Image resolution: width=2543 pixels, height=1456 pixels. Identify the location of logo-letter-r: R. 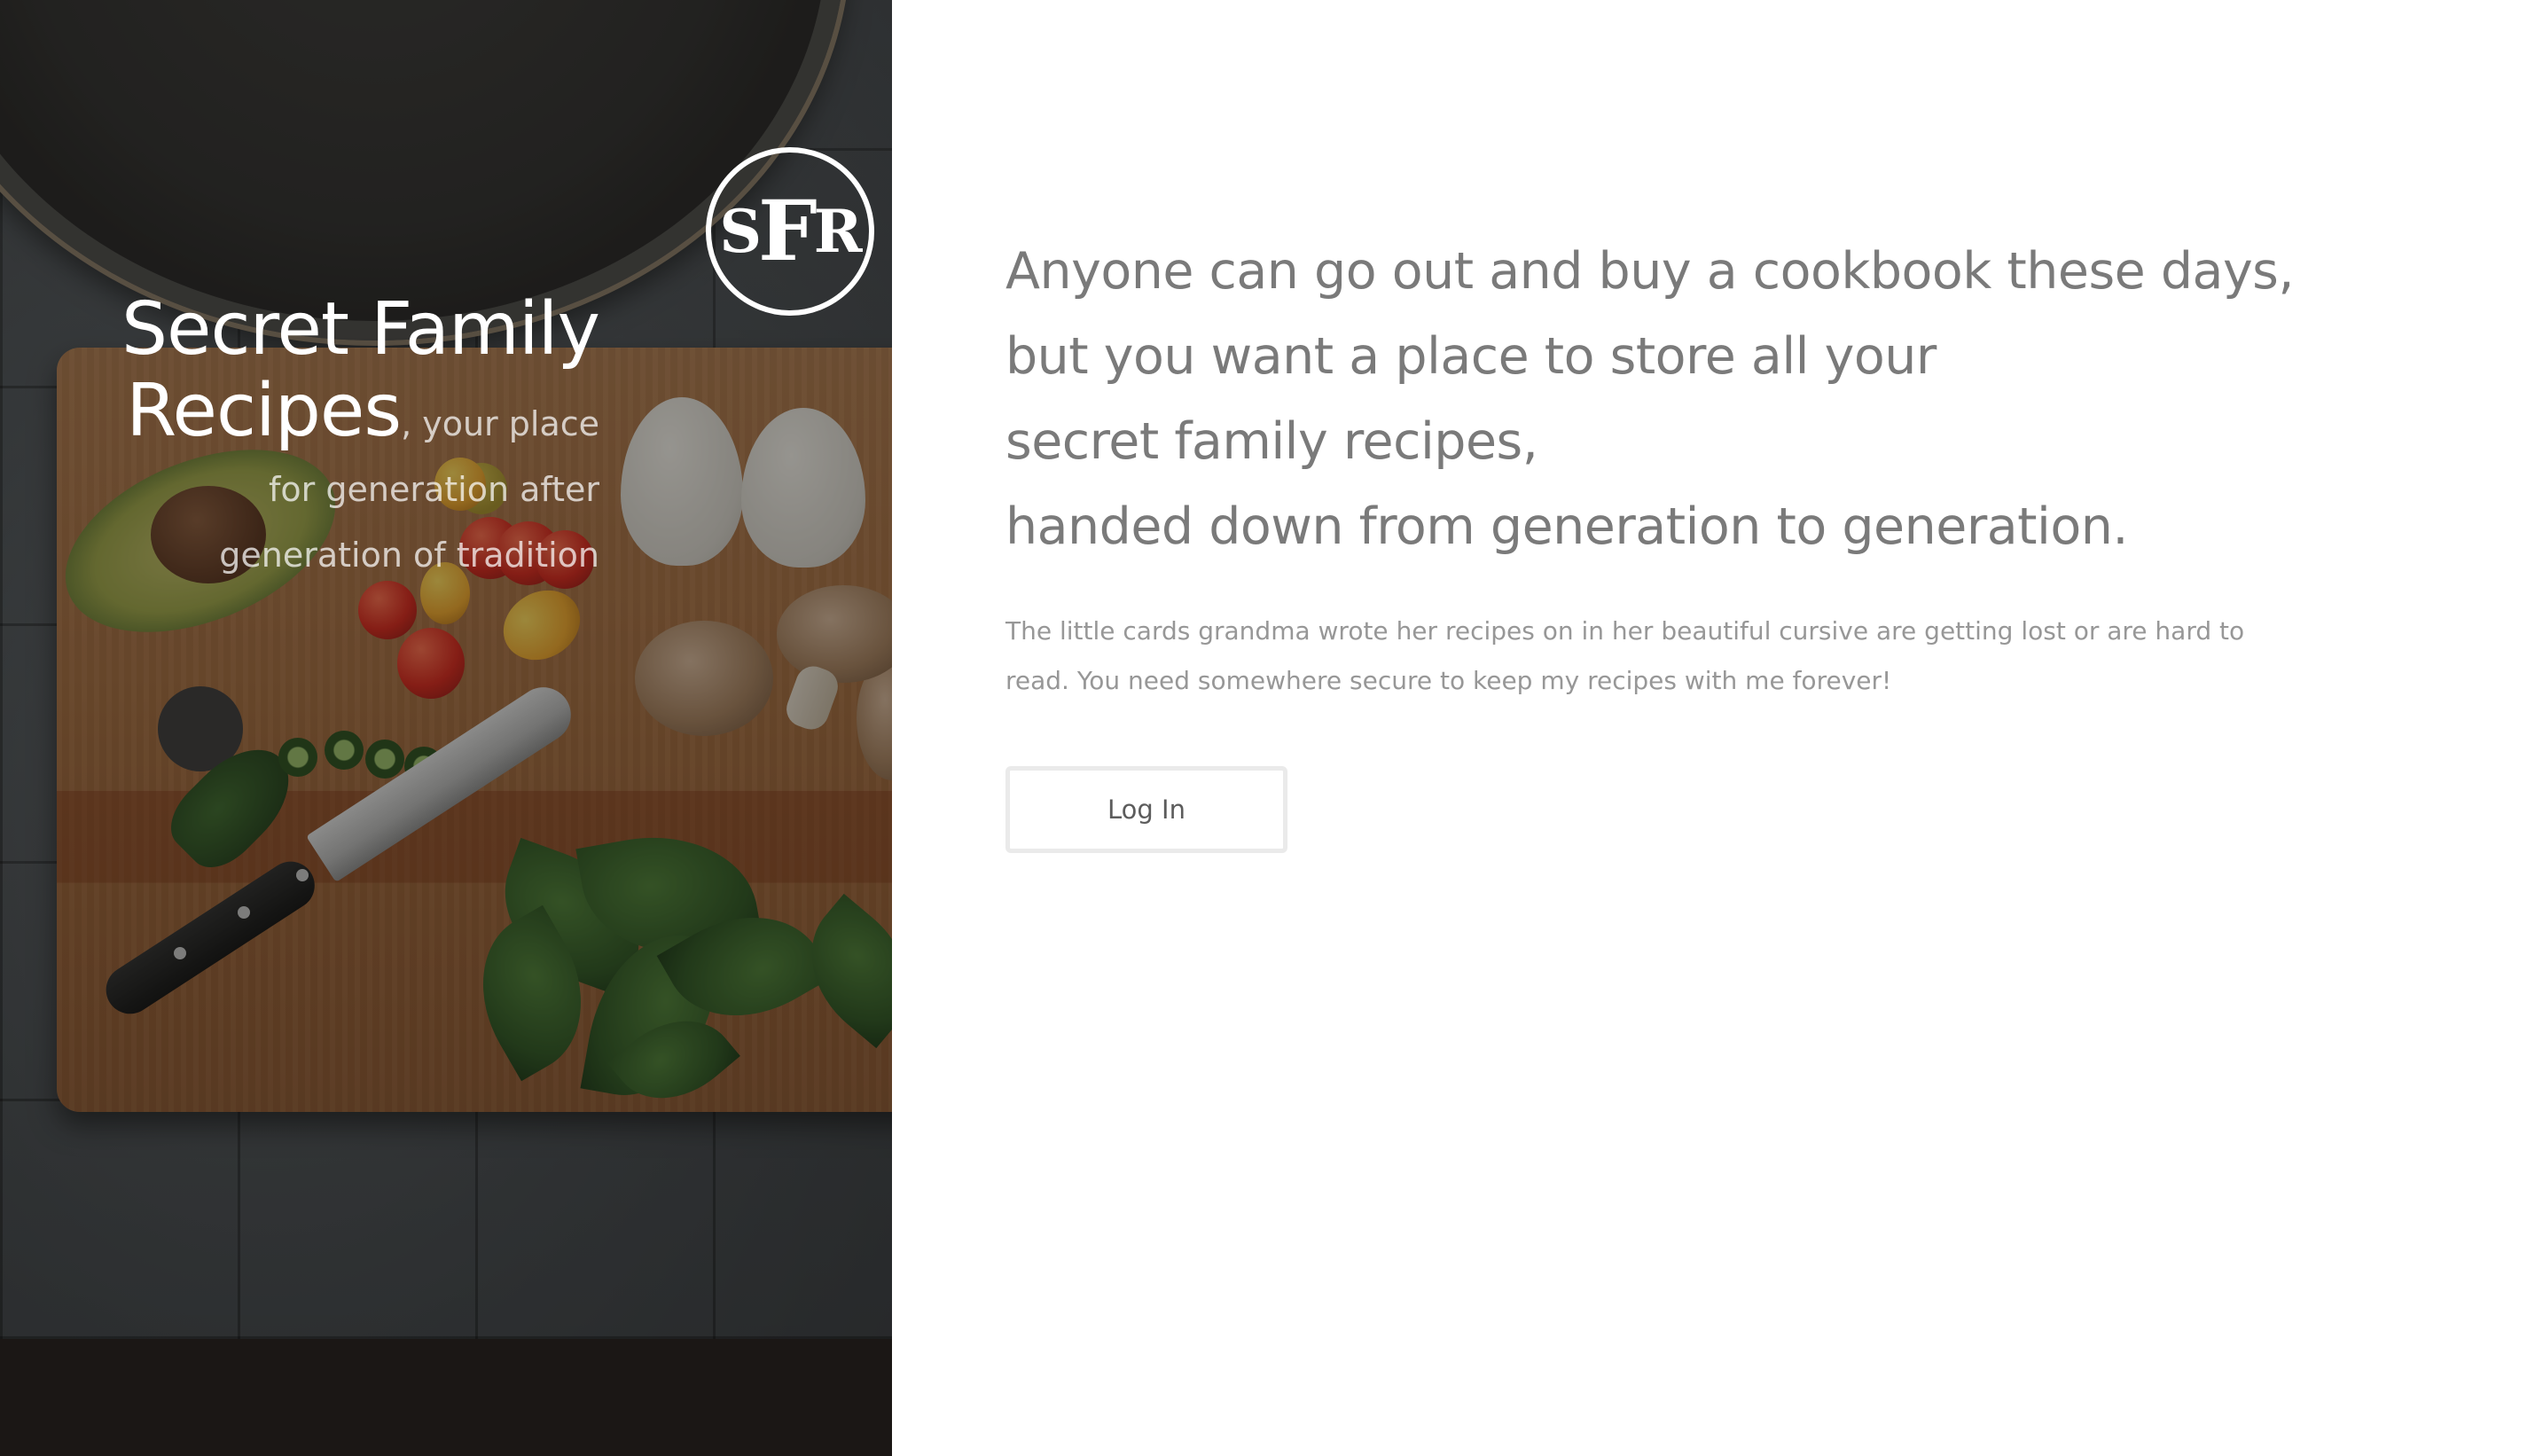
(838, 231).